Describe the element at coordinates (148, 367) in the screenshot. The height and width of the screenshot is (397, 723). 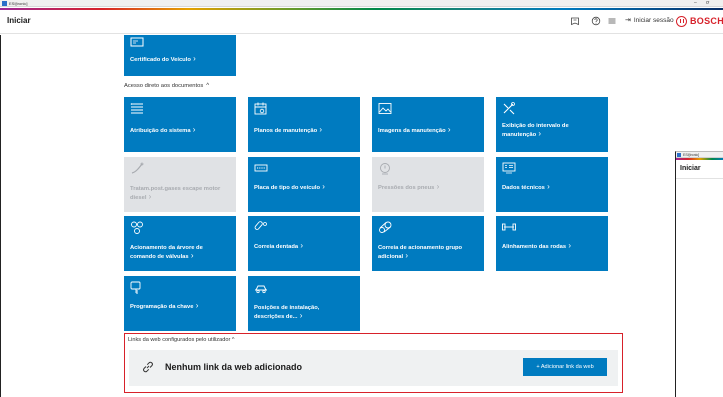
I see `link-icon` at that location.